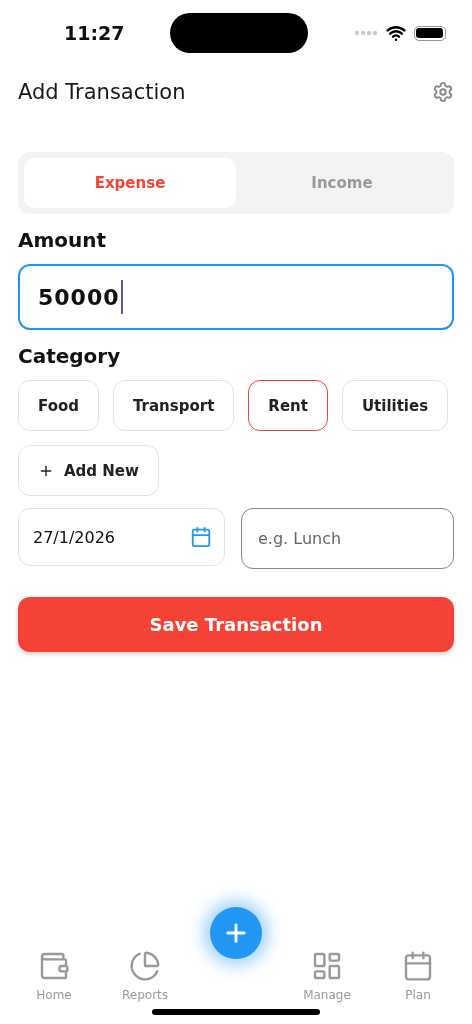  Describe the element at coordinates (130, 183) in the screenshot. I see `type-tab: Expense` at that location.